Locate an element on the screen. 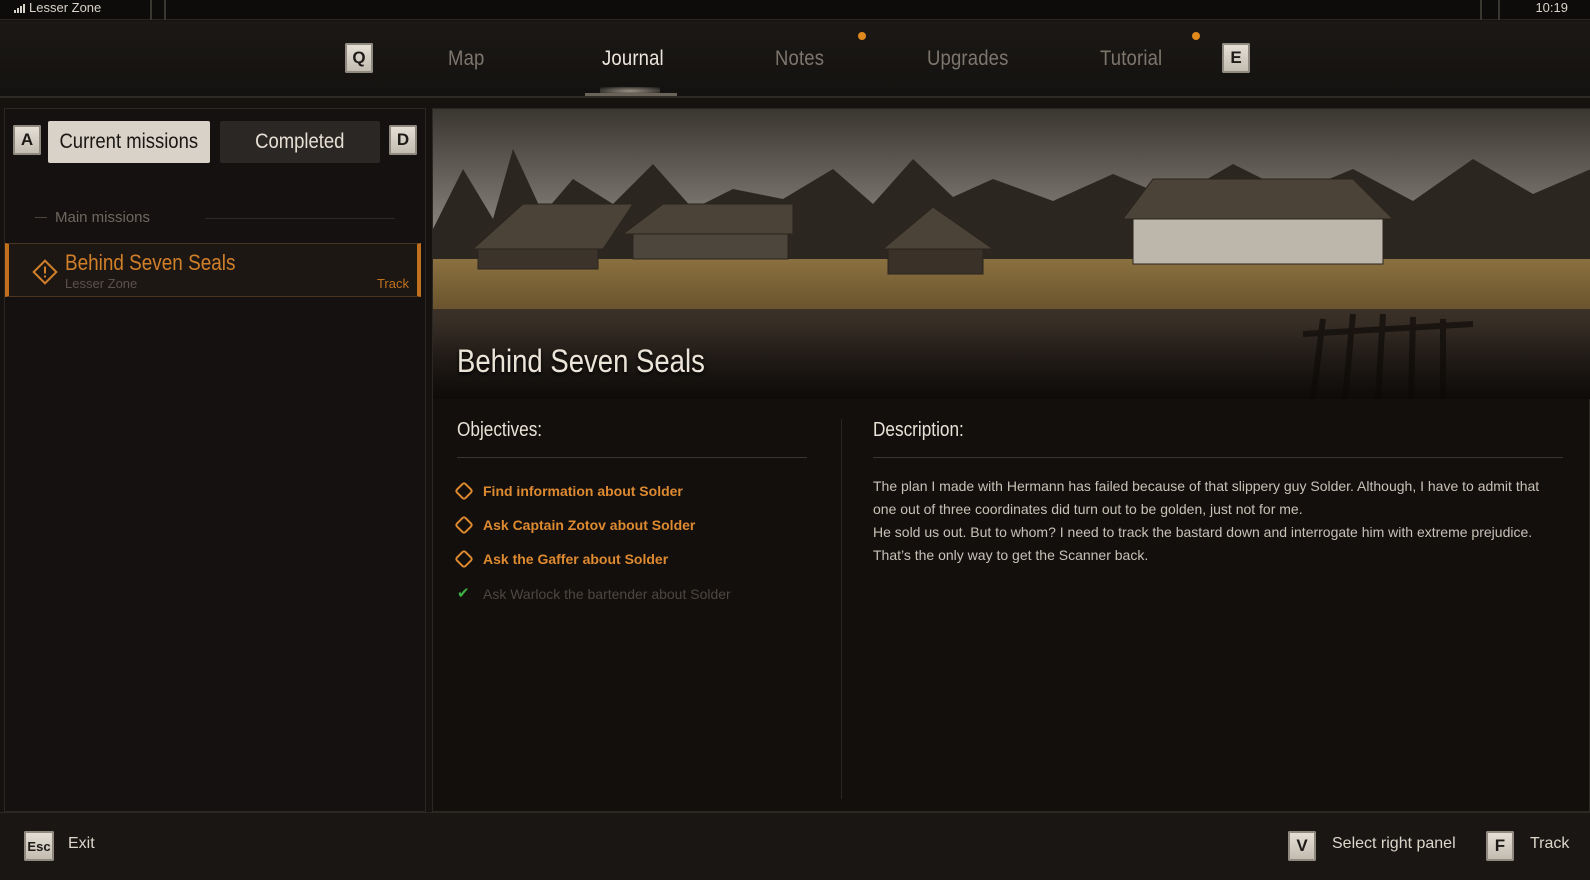 The image size is (1590, 880). completed-label: Completed is located at coordinates (300, 141).